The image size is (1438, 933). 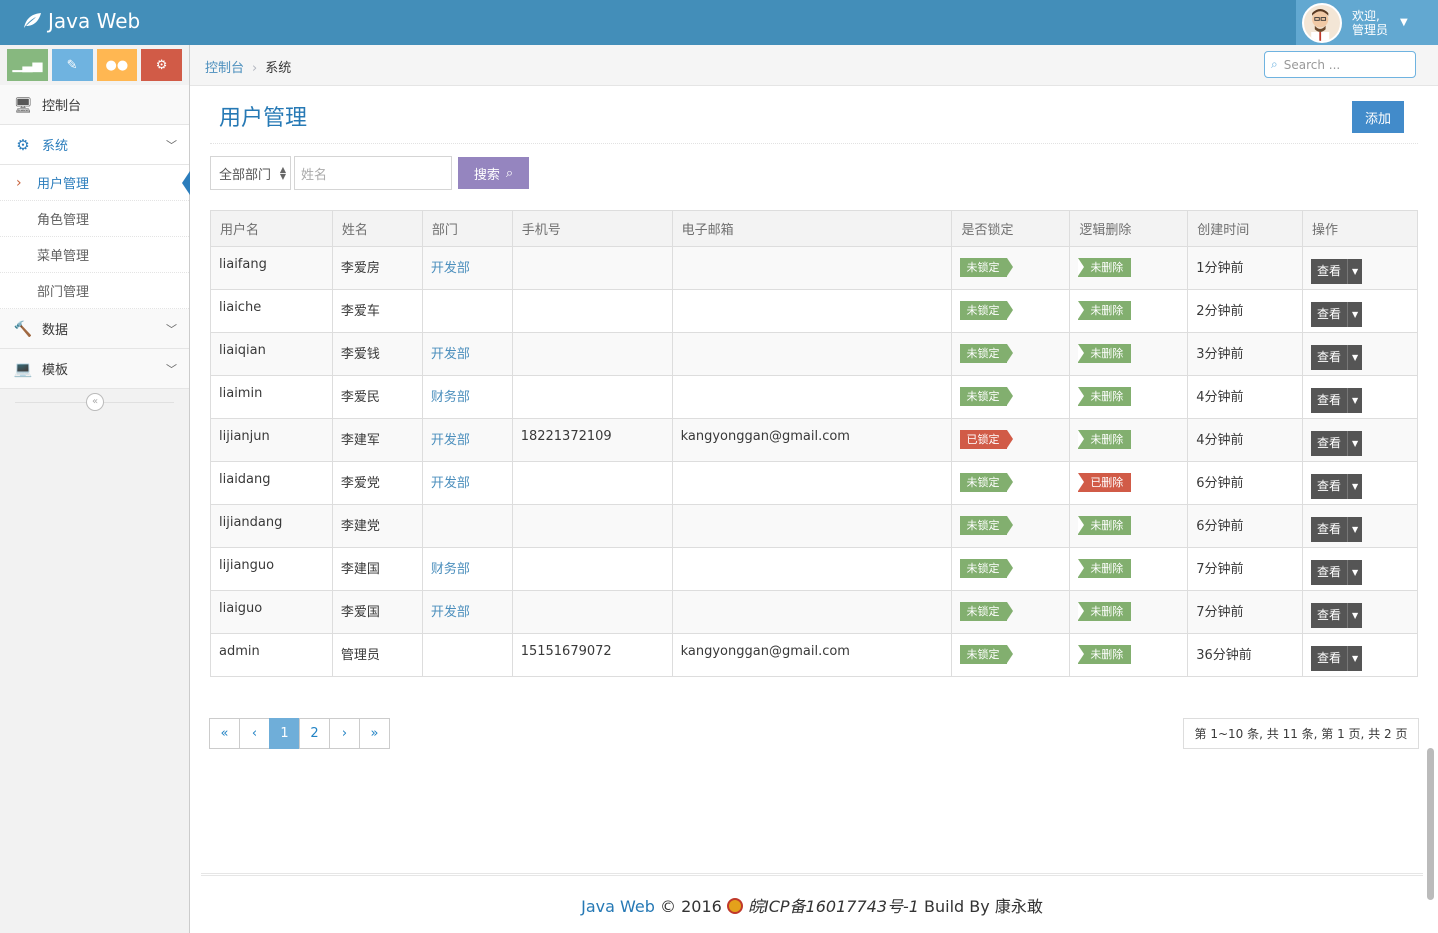 What do you see at coordinates (493, 173) in the screenshot?
I see `search-button: 搜索 ⌕` at bounding box center [493, 173].